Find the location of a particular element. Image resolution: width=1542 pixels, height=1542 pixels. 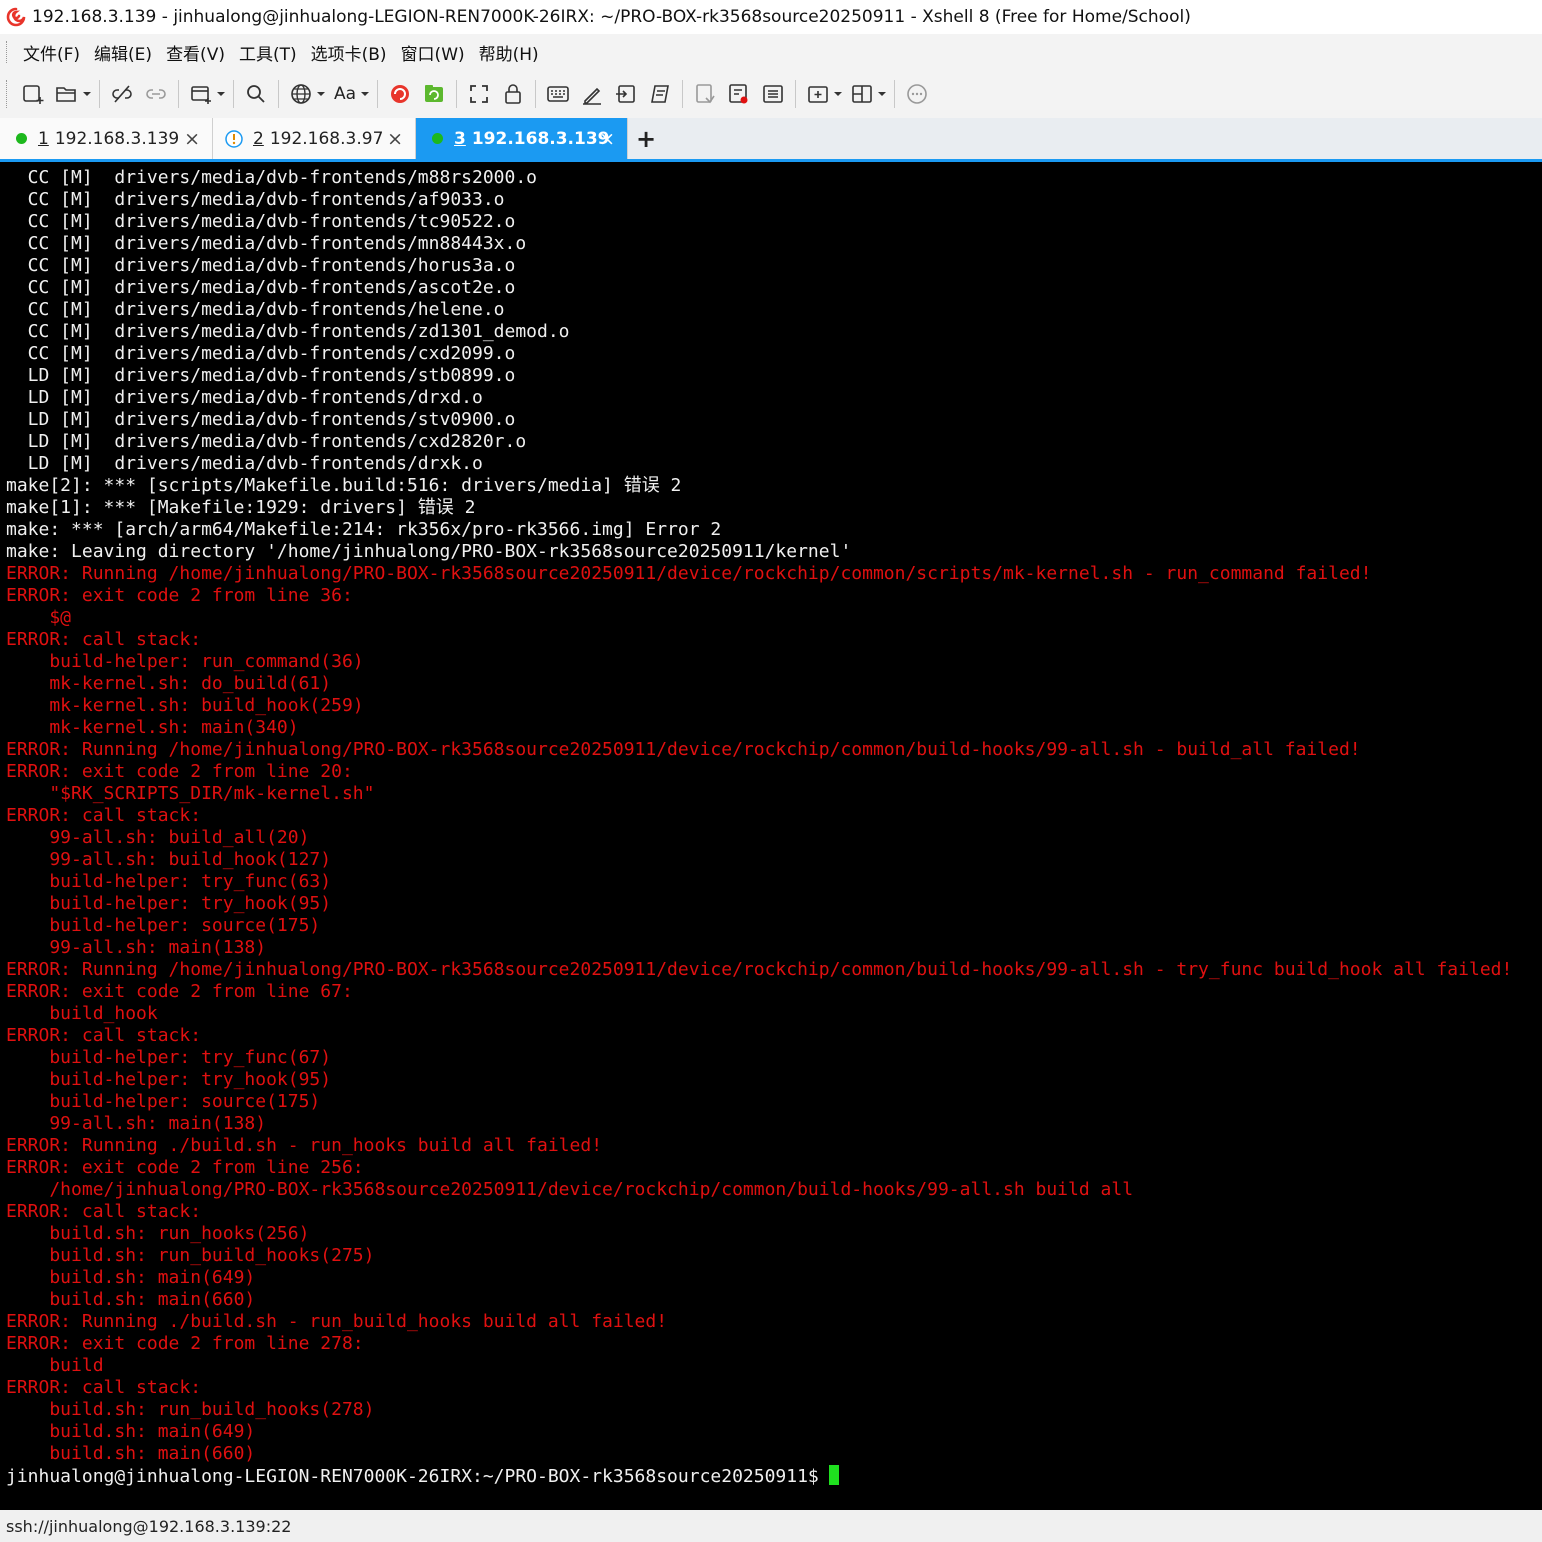

add-tab-dropdown is located at coordinates (838, 94).